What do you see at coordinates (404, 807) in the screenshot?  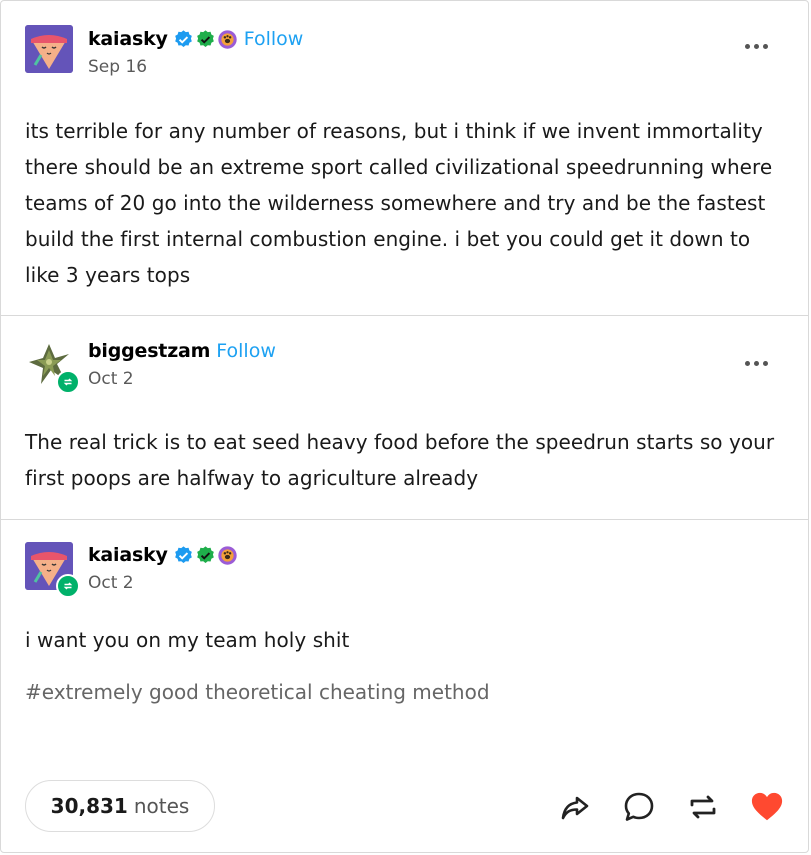 I see `post-footer: 30,831 notes` at bounding box center [404, 807].